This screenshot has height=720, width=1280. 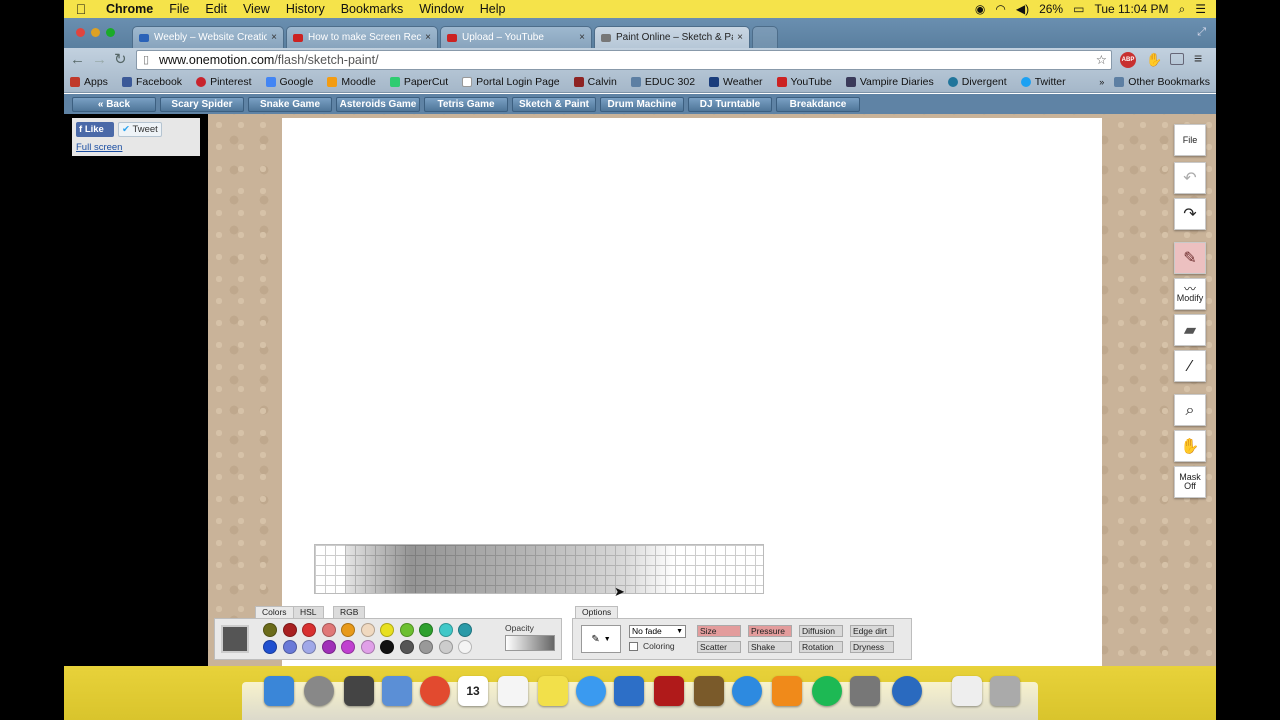 I want to click on menu-bookmarks: Bookmarks, so click(x=372, y=9).